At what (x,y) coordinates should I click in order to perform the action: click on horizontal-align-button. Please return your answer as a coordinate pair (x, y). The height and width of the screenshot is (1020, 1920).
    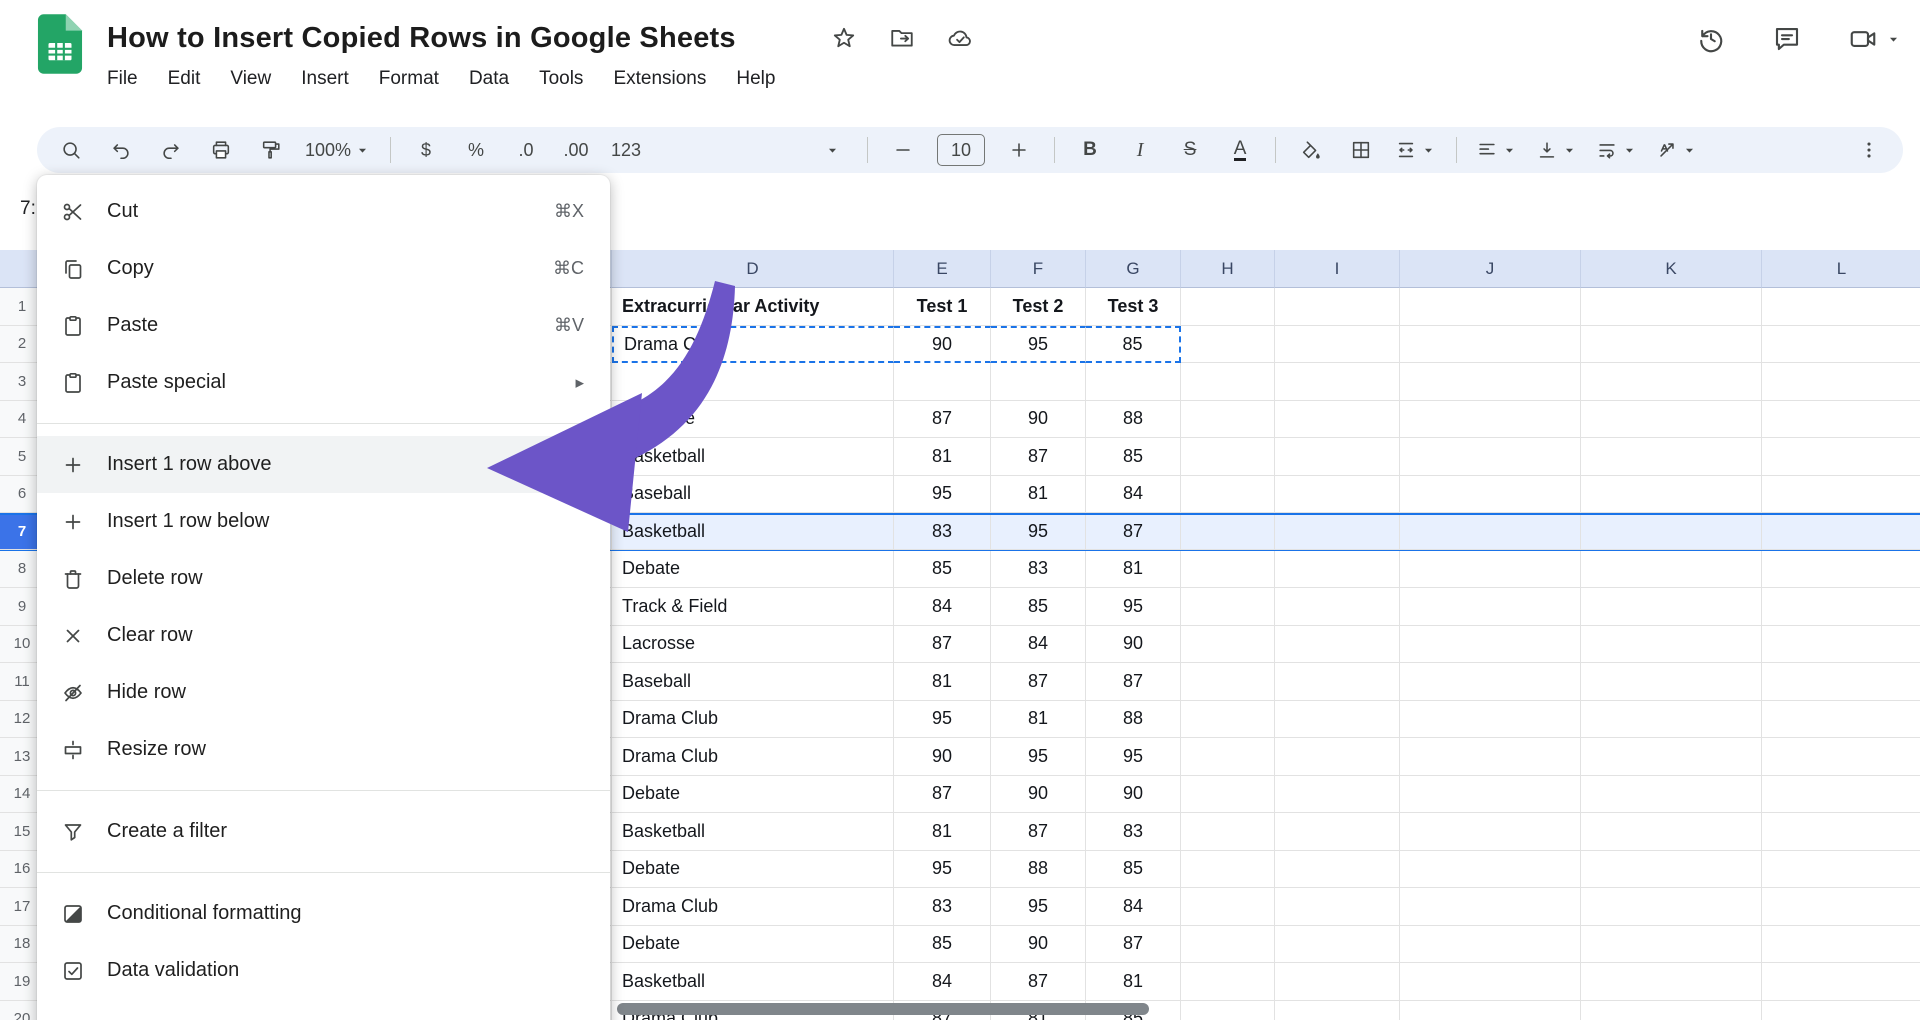
    Looking at the image, I should click on (1497, 150).